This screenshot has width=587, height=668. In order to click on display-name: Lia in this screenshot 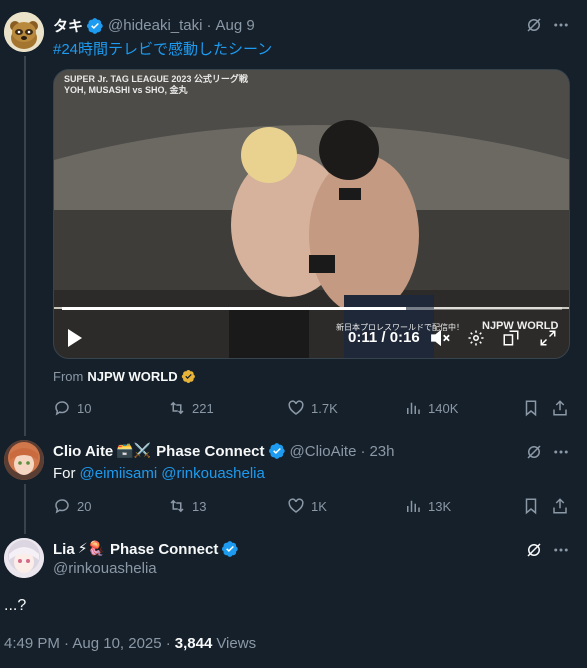, I will do `click(64, 549)`.